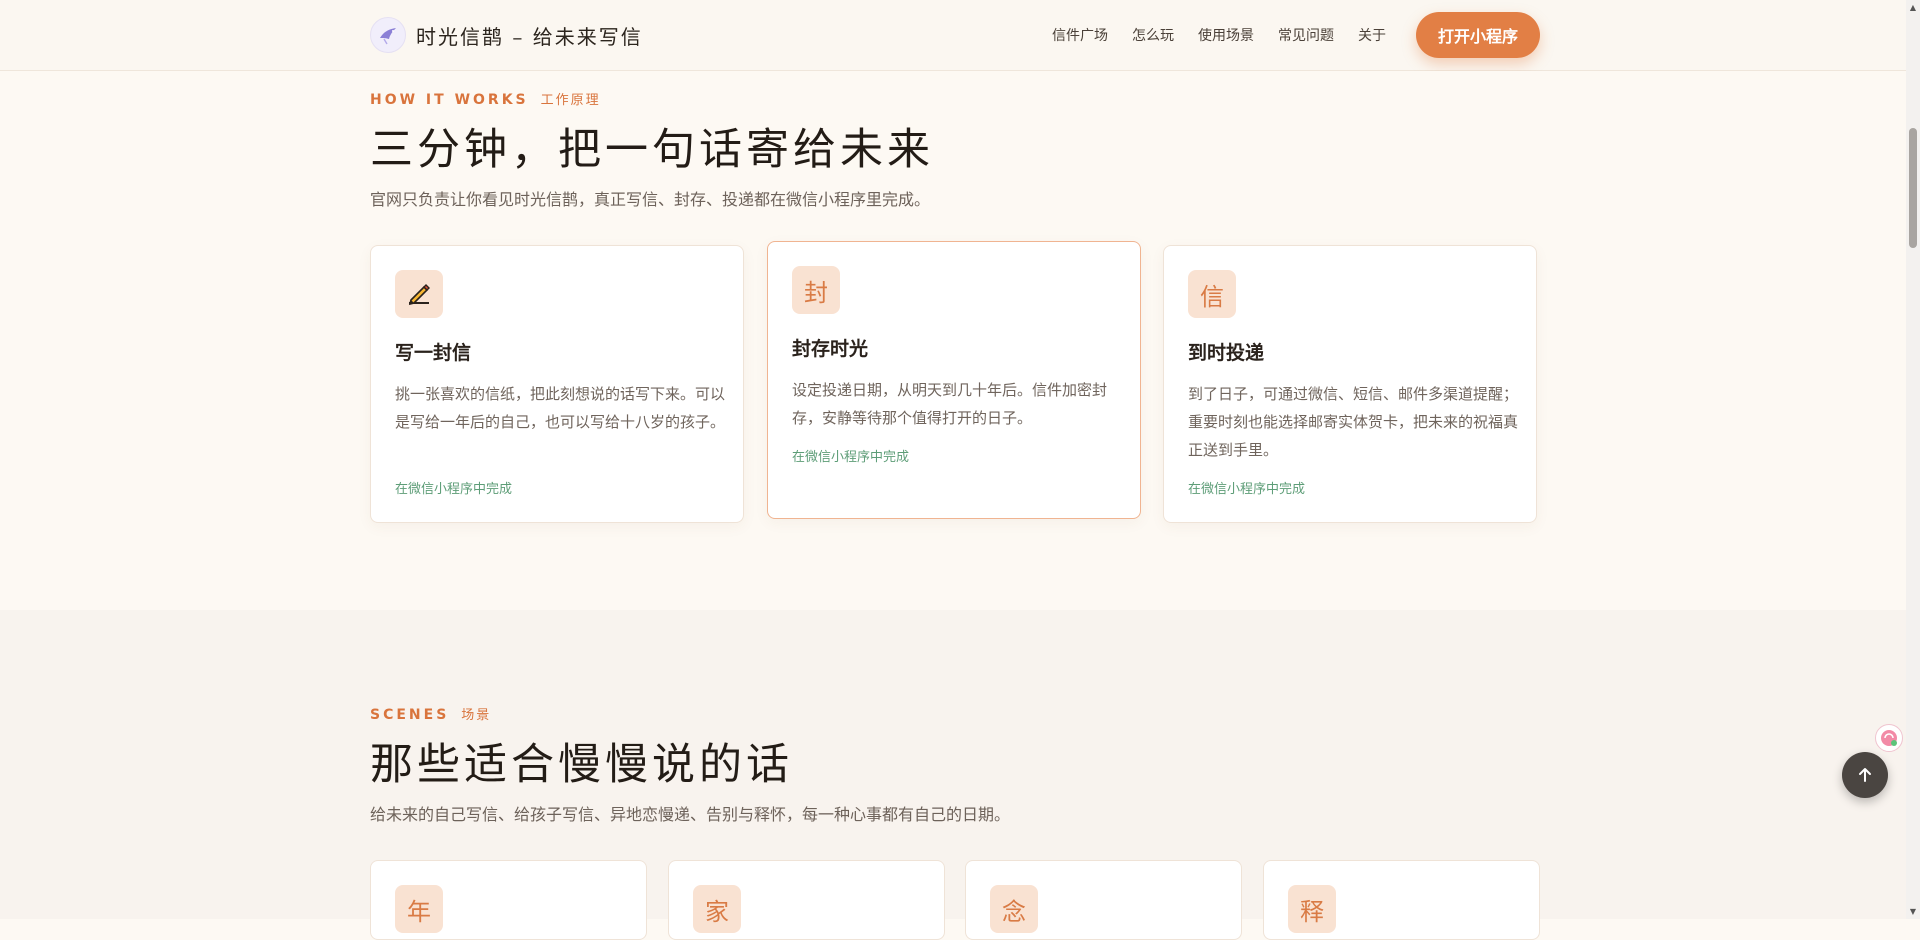  Describe the element at coordinates (1212, 294) in the screenshot. I see `card-badge: 信` at that location.